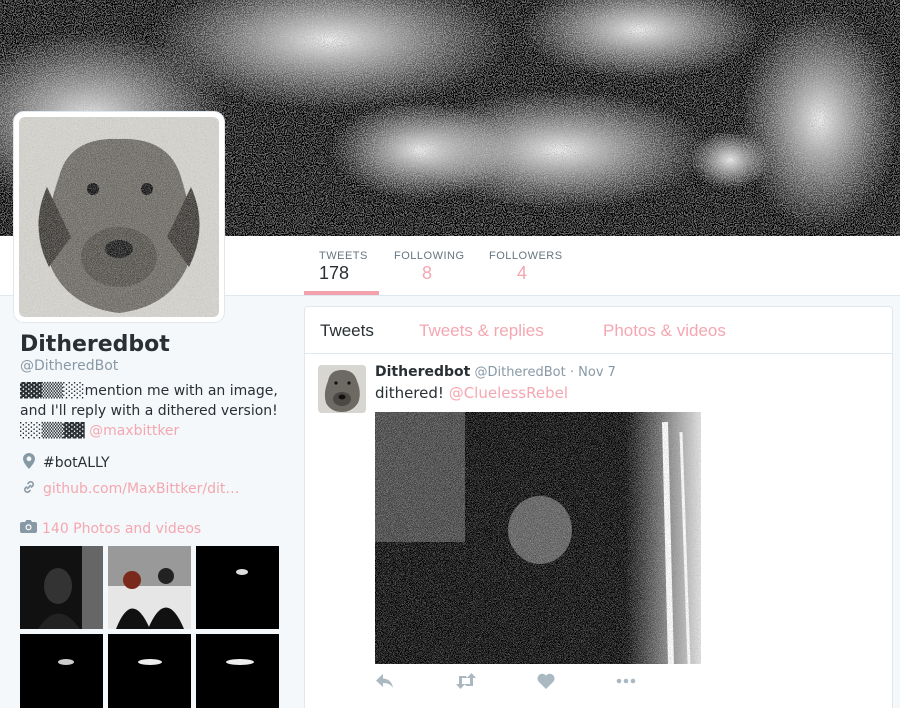 Image resolution: width=900 pixels, height=708 pixels. I want to click on profile-avatar, so click(119, 217).